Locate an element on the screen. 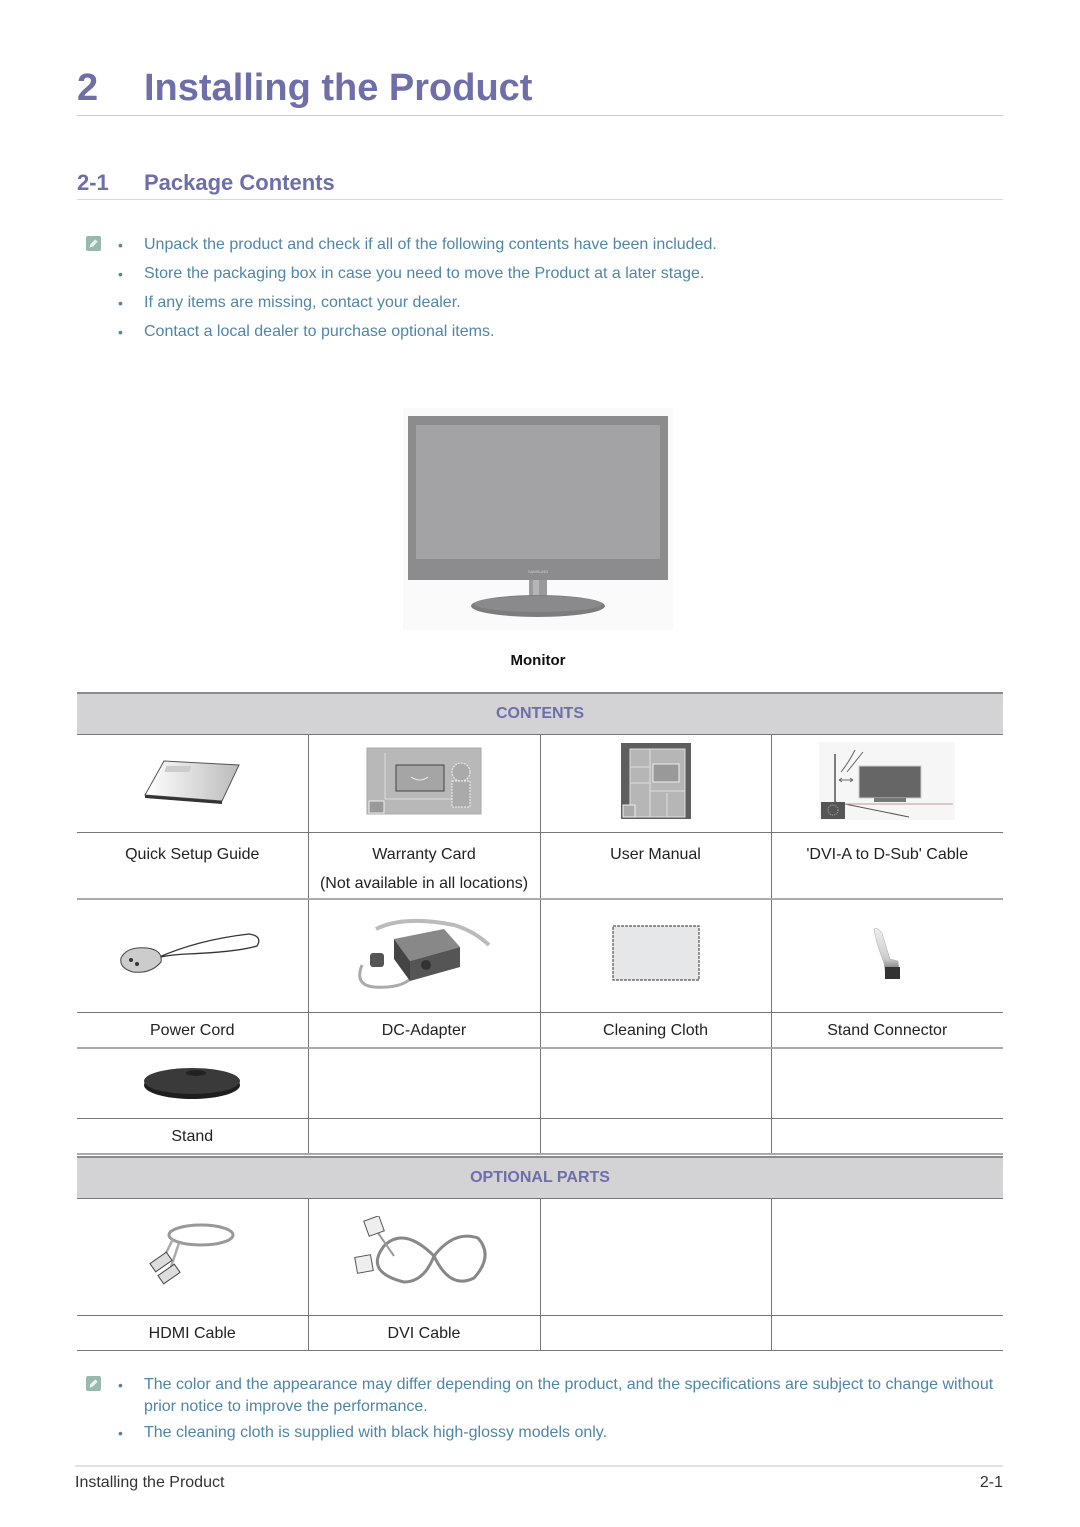  stand-image is located at coordinates (192, 1083).